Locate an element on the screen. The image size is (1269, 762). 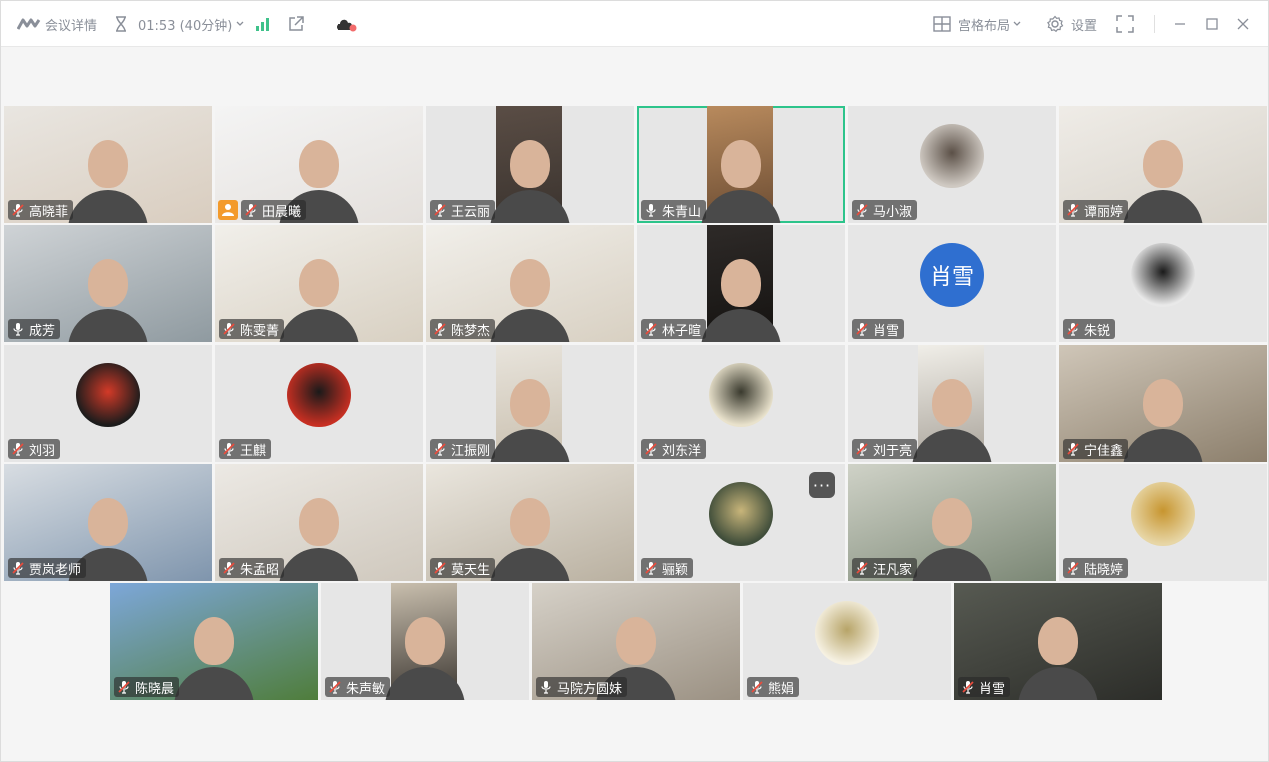
participant-tile: 汪凡家 is located at coordinates (952, 522).